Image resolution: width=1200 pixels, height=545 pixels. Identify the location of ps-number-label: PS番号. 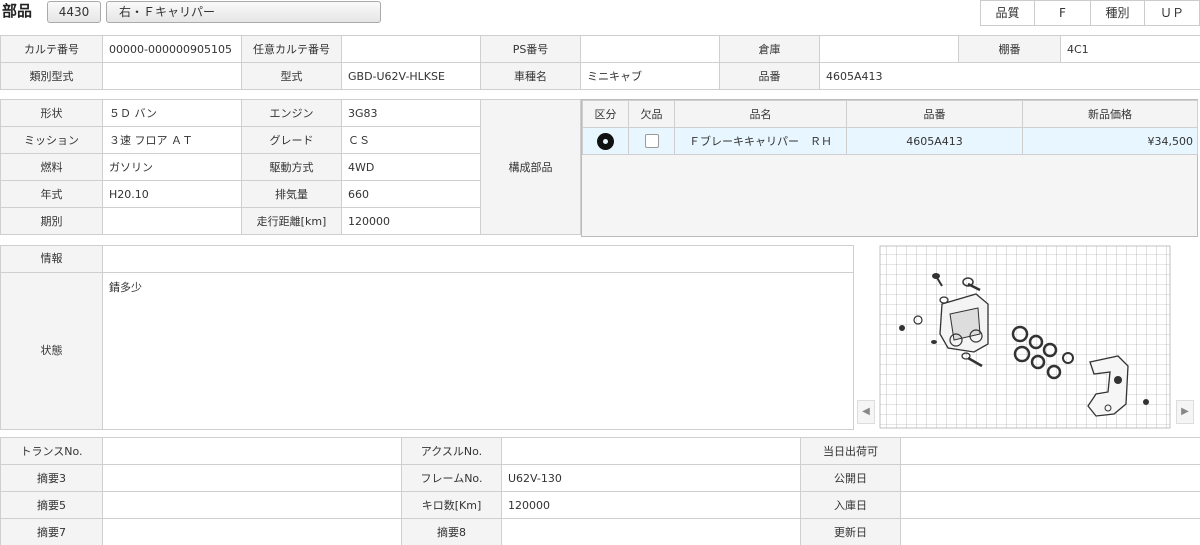
(530, 49).